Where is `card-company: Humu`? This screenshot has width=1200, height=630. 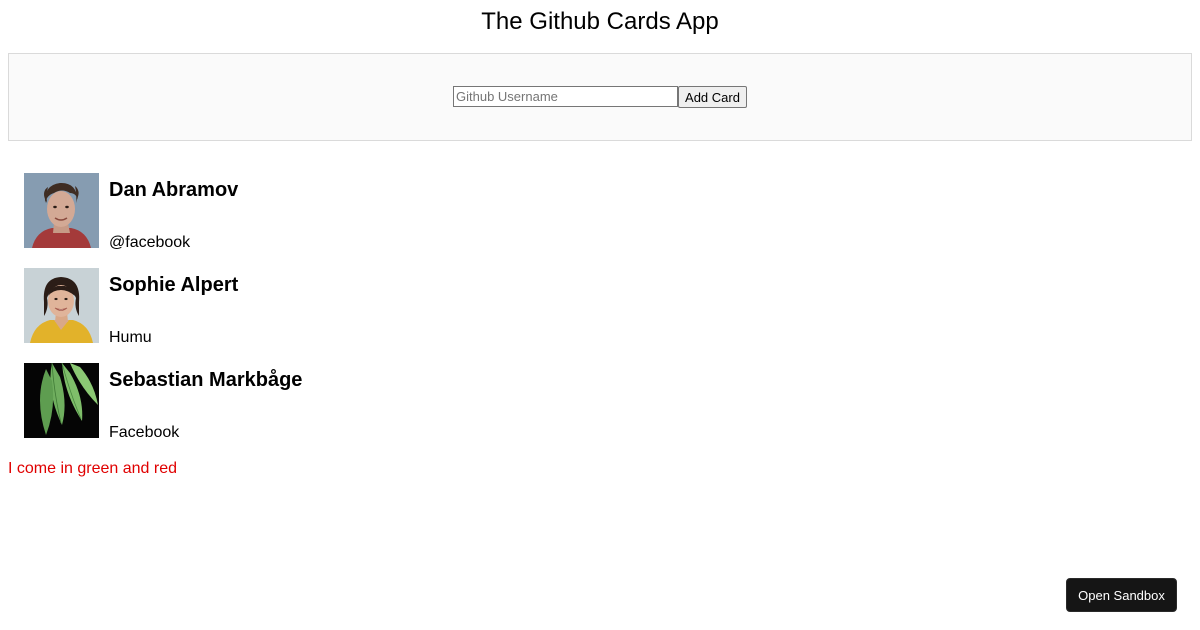
card-company: Humu is located at coordinates (130, 337).